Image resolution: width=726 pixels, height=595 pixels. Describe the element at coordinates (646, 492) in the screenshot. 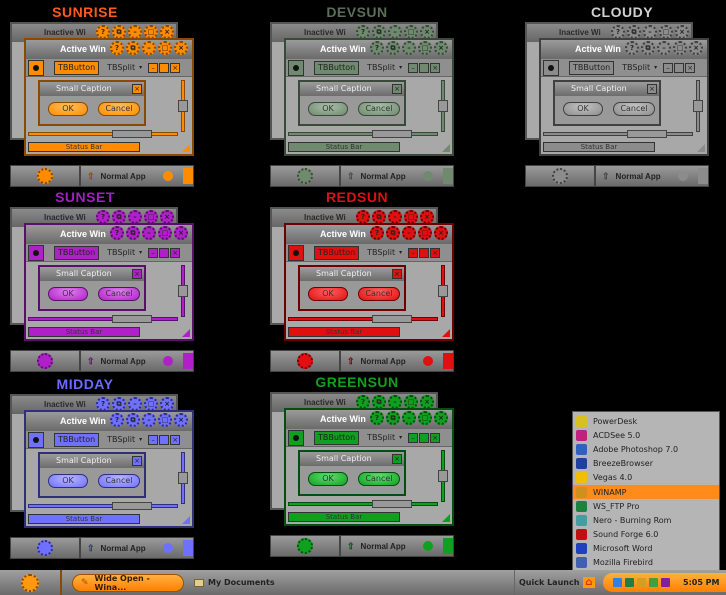

I see `start-menu-item: WINAMP` at that location.